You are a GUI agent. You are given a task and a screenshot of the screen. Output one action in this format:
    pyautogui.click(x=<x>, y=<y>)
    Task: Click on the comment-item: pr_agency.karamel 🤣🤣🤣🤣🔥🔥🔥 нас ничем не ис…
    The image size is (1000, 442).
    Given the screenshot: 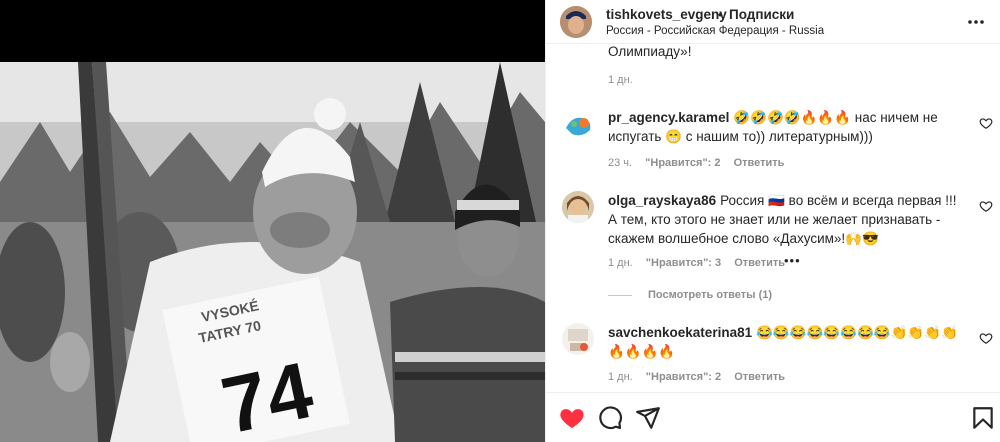 What is the action you would take?
    pyautogui.click(x=788, y=127)
    